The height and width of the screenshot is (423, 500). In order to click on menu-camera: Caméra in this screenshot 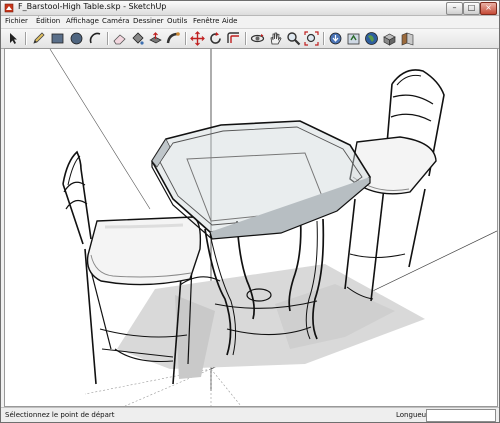, I will do `click(115, 21)`.